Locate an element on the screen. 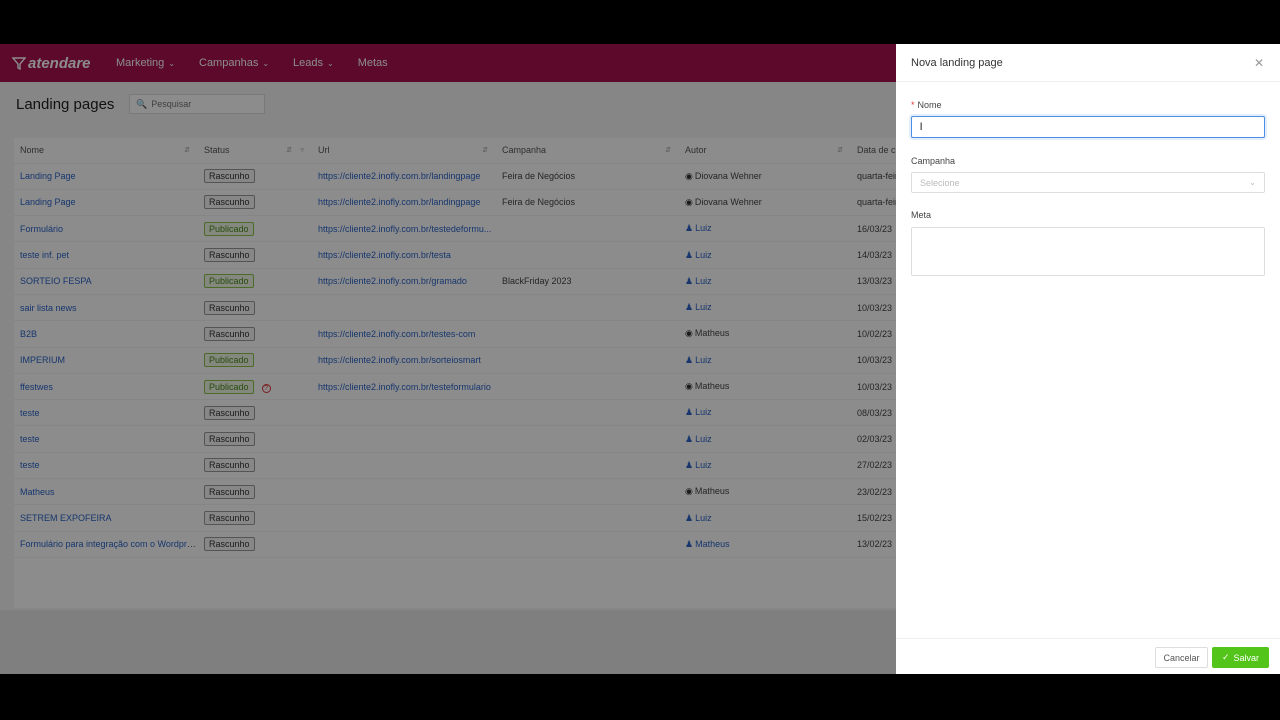 The width and height of the screenshot is (1280, 720). campanha-label: Campanha is located at coordinates (933, 161).